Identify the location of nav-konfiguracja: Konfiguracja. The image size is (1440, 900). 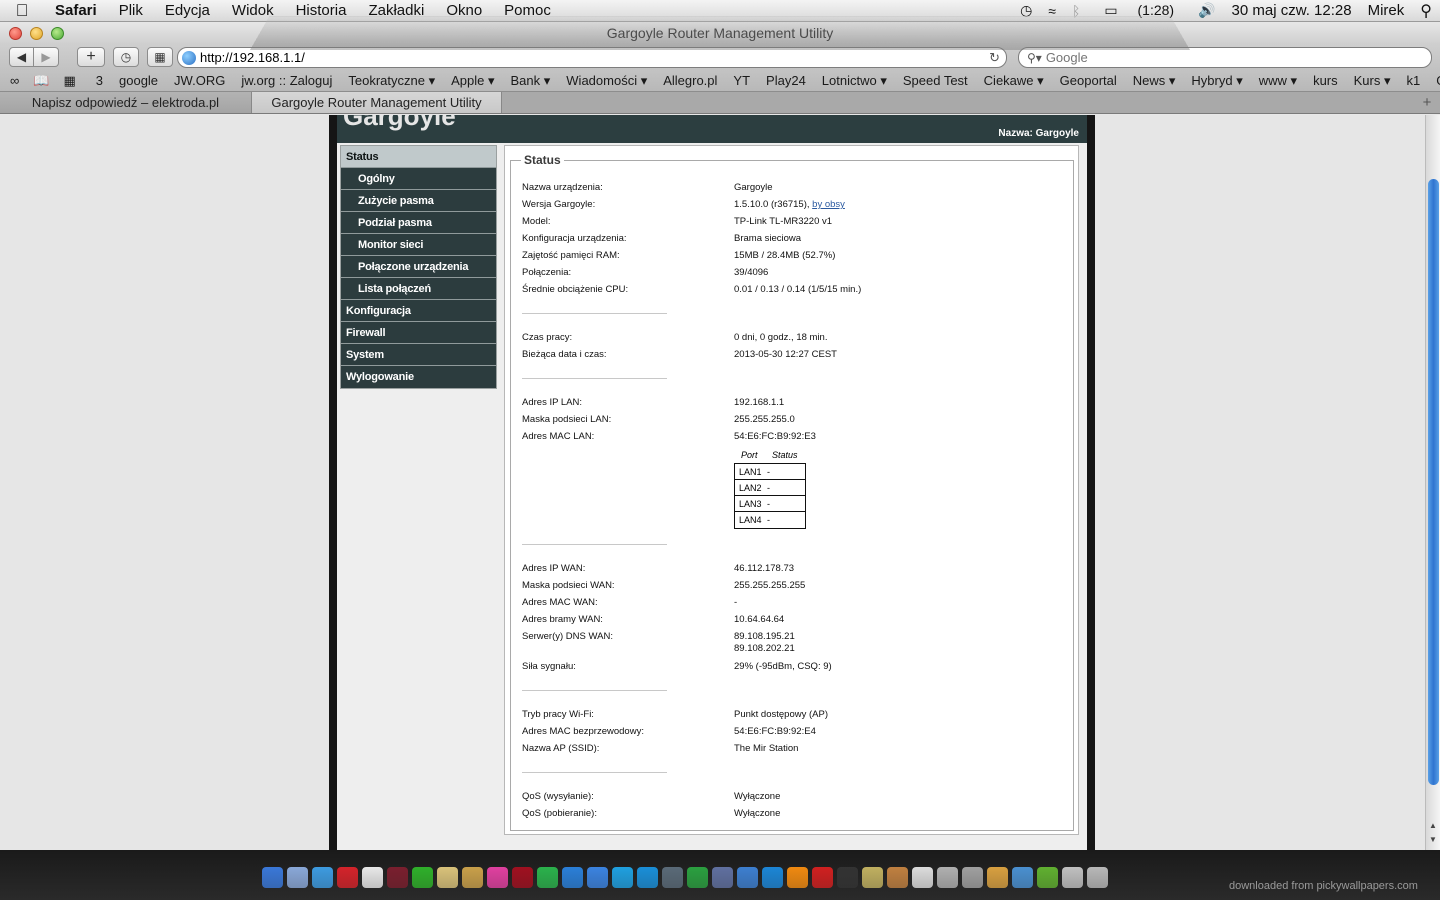
(418, 311).